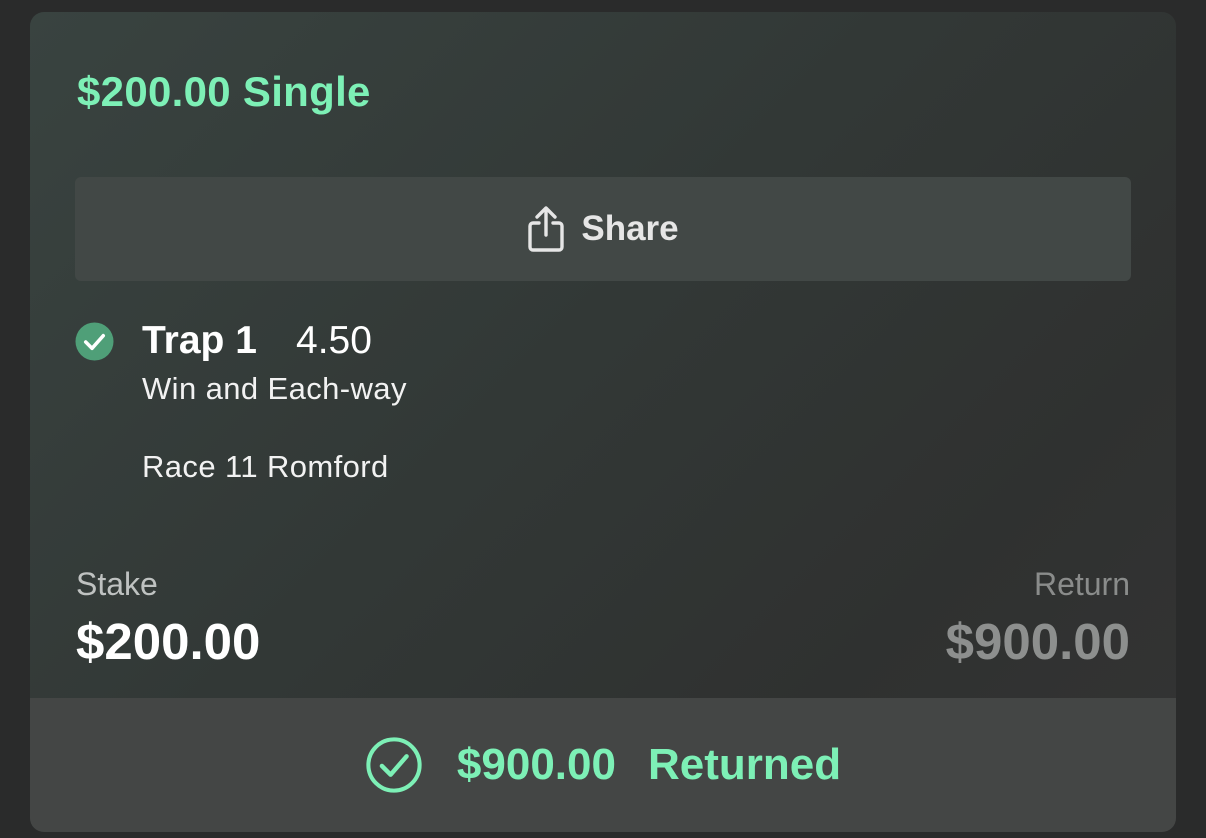 Image resolution: width=1206 pixels, height=838 pixels. What do you see at coordinates (630, 228) in the screenshot?
I see `share-label: Share` at bounding box center [630, 228].